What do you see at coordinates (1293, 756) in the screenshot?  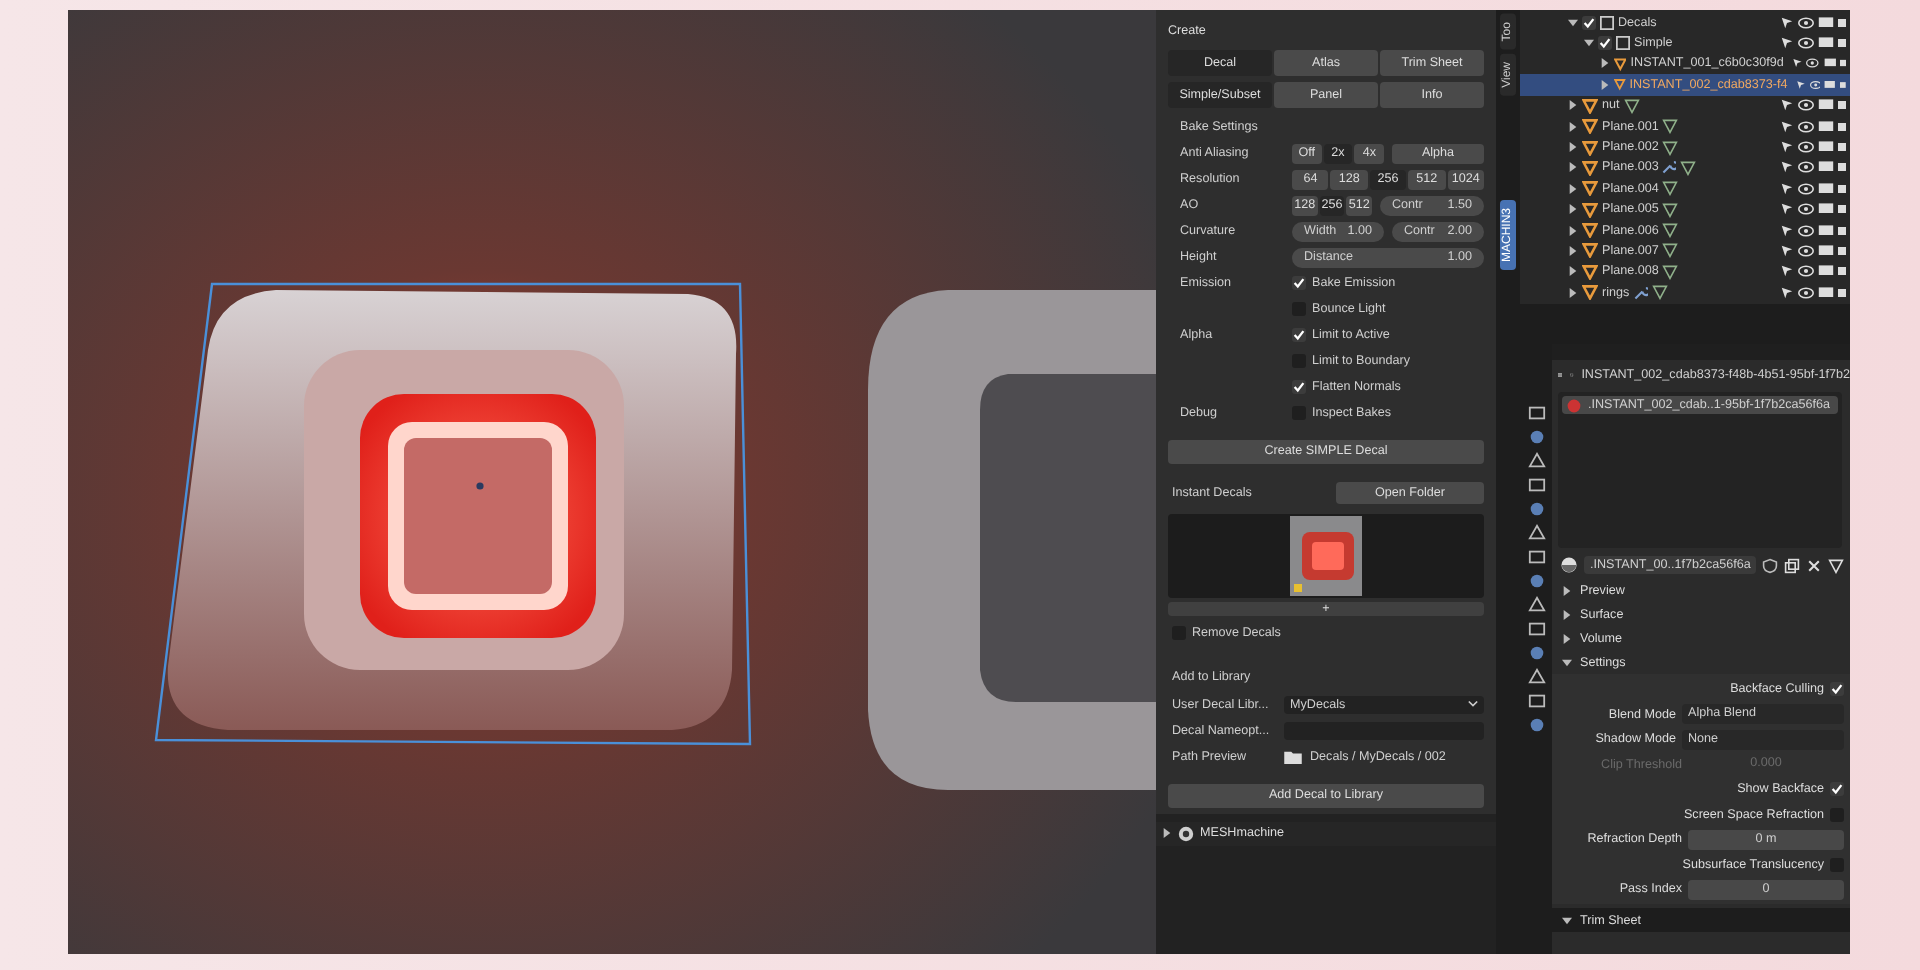 I see `folder-icon` at bounding box center [1293, 756].